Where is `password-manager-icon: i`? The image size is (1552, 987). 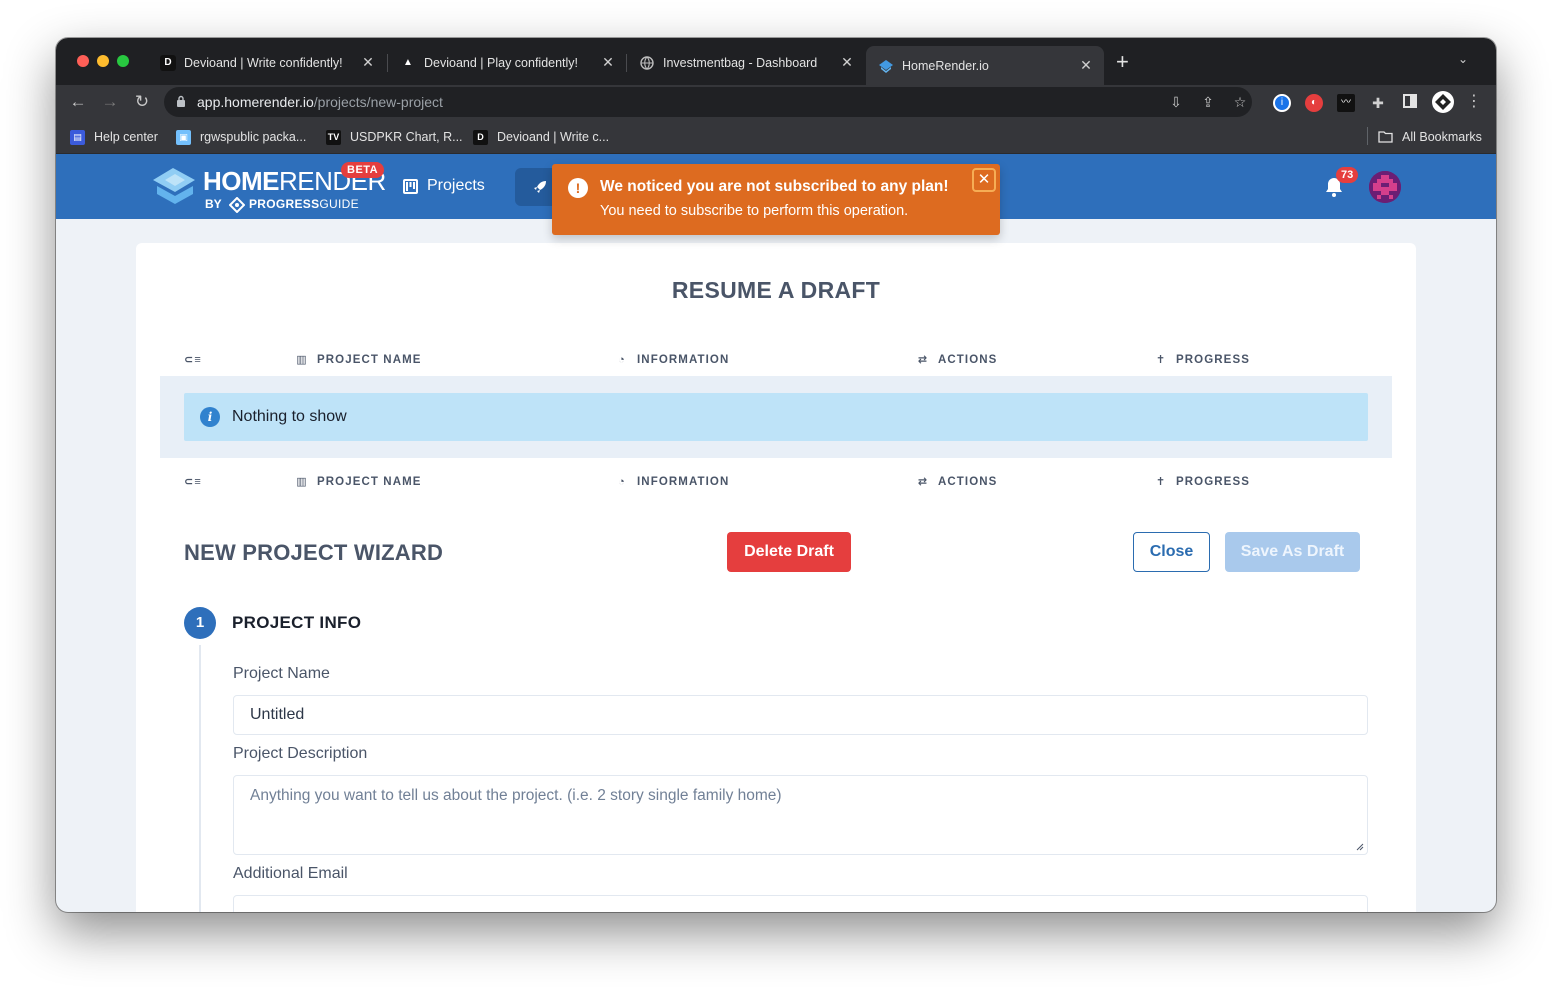 password-manager-icon: i is located at coordinates (1282, 103).